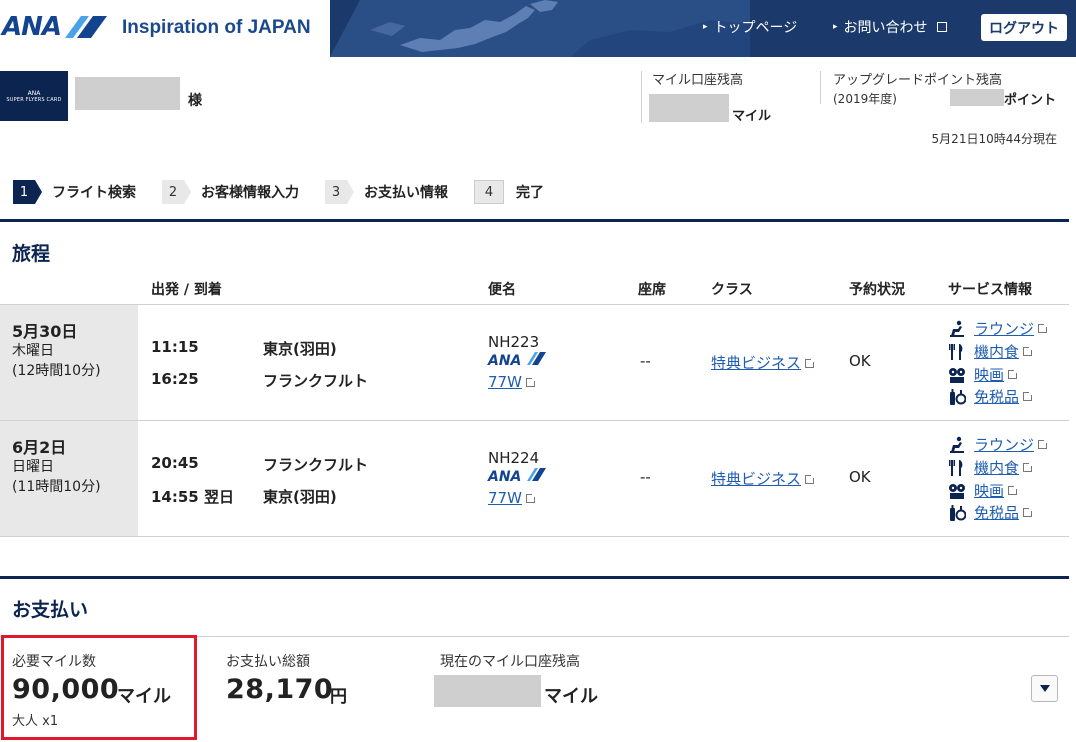 The height and width of the screenshot is (742, 1076). What do you see at coordinates (300, 349) in the screenshot?
I see `departure-airport: 東京(羽田)` at bounding box center [300, 349].